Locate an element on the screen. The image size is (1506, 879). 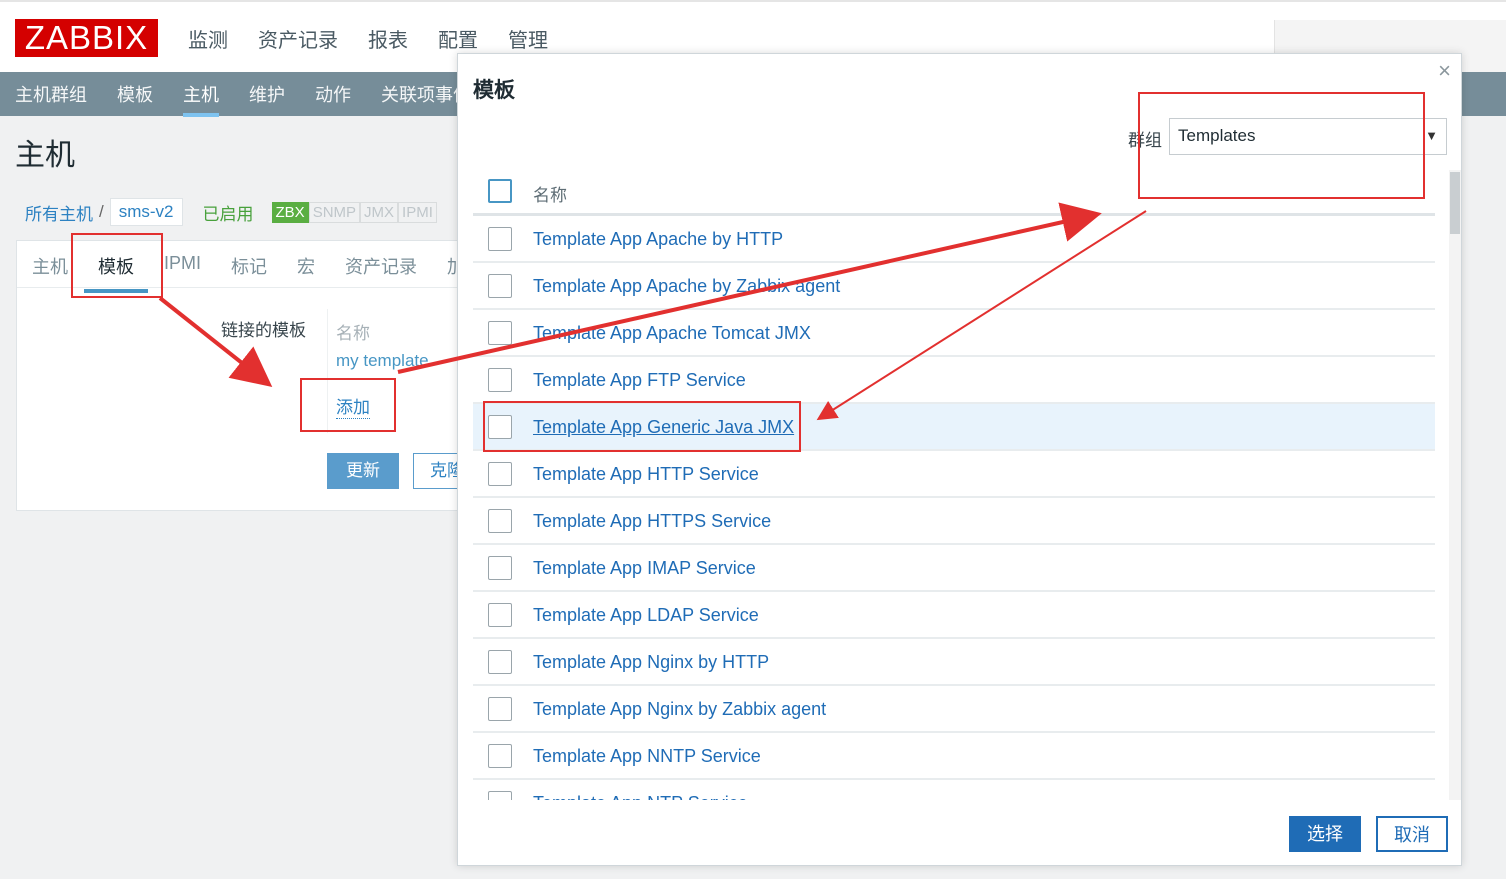
submenu-maintenance: 维护 is located at coordinates (267, 97).